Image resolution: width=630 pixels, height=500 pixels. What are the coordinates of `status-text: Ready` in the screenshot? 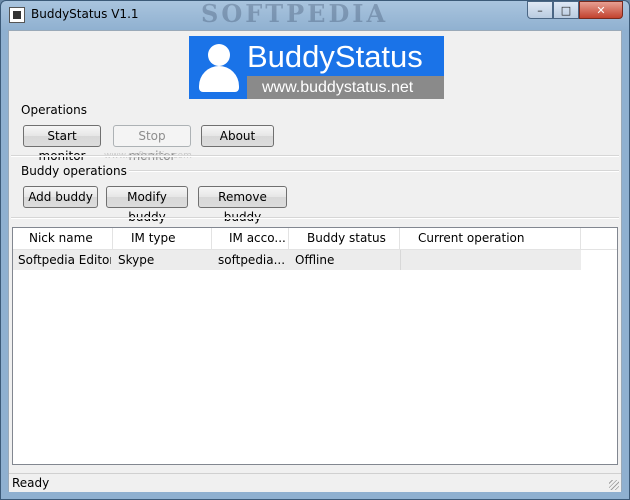 It's located at (31, 483).